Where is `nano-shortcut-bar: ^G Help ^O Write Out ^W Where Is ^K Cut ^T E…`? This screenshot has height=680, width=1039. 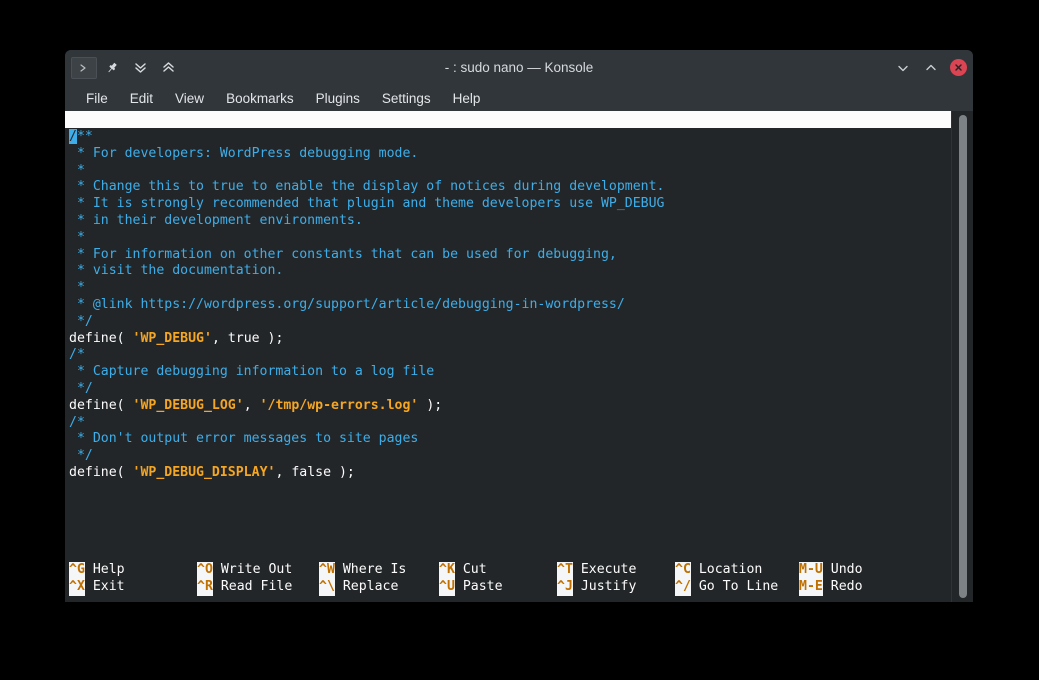 nano-shortcut-bar: ^G Help ^O Write Out ^W Where Is ^K Cut ^T E… is located at coordinates (508, 579).